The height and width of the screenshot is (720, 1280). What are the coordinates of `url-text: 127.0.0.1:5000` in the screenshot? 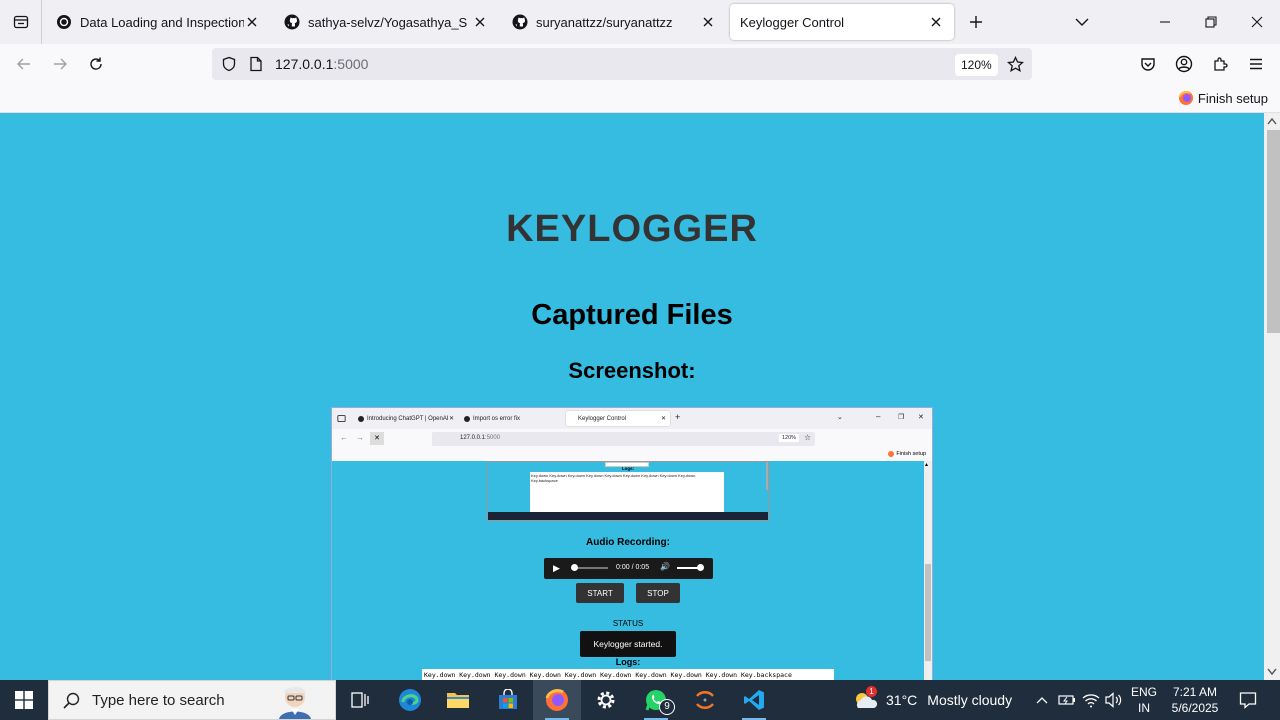 It's located at (321, 64).